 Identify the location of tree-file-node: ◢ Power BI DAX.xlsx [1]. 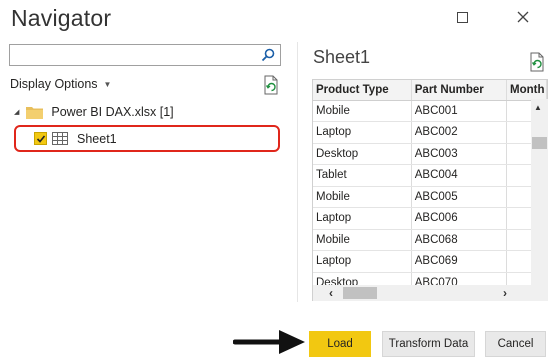
(94, 112).